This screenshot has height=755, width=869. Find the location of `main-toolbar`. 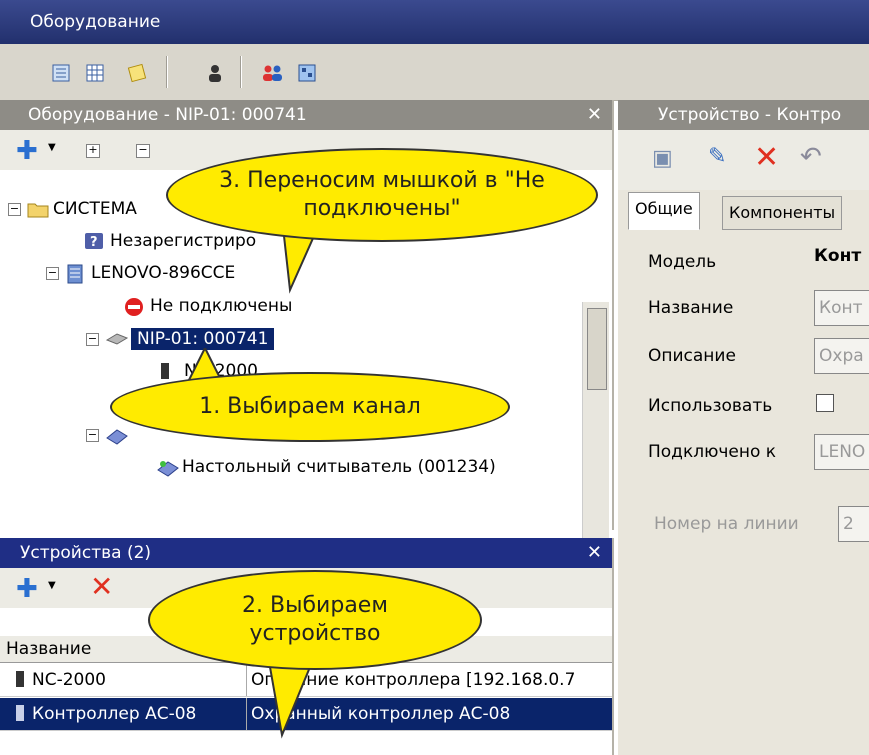

main-toolbar is located at coordinates (434, 72).